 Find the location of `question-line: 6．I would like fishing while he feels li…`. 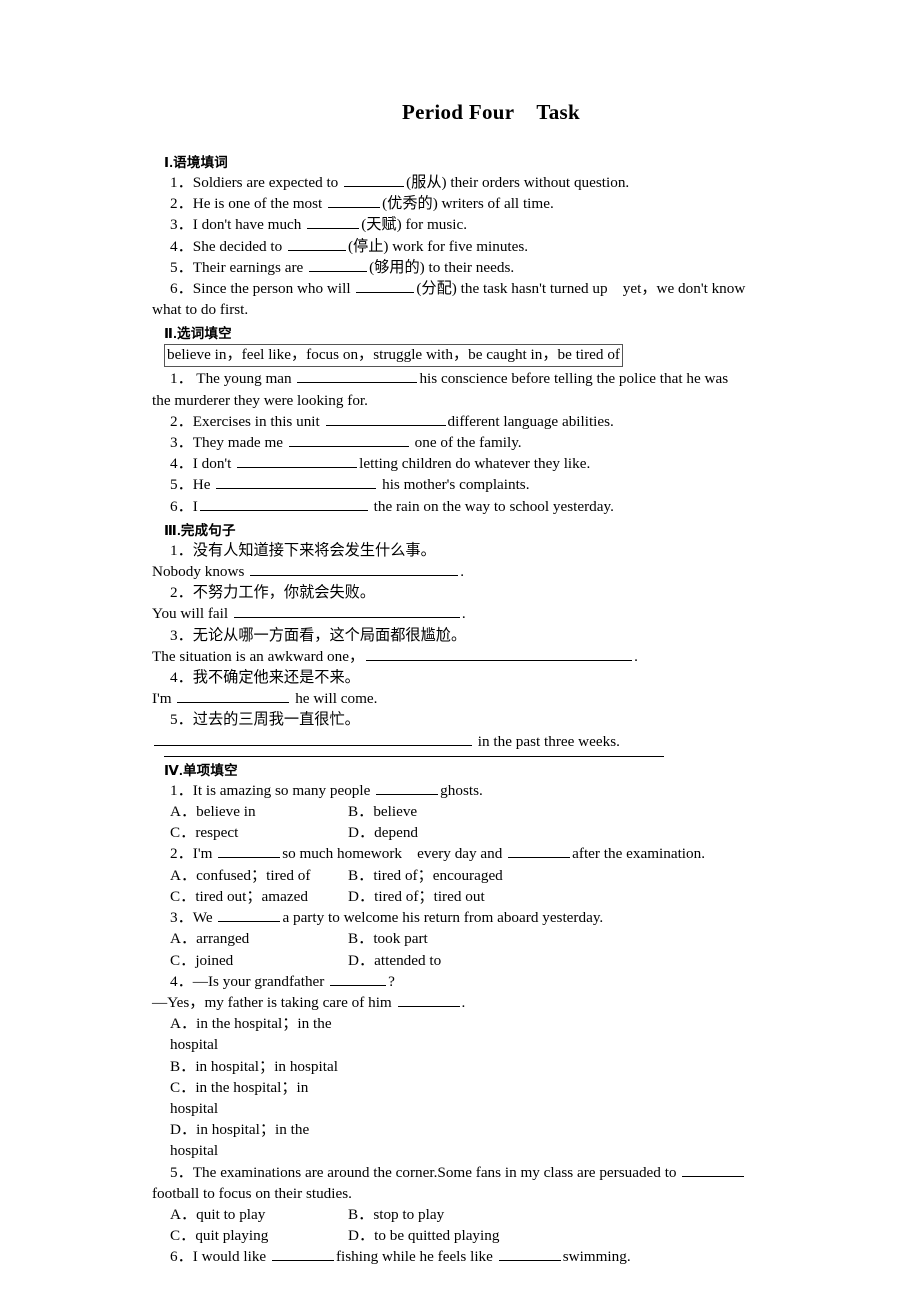

question-line: 6．I would like fishing while he feels li… is located at coordinates (482, 1256).